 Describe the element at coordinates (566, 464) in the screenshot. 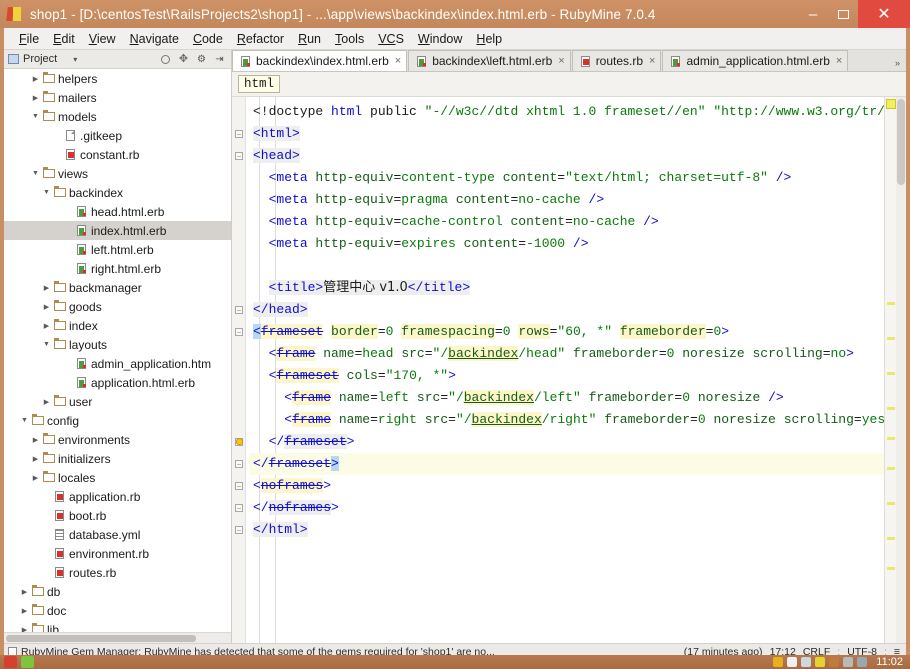

I see `code-line-17: </frameset>` at that location.